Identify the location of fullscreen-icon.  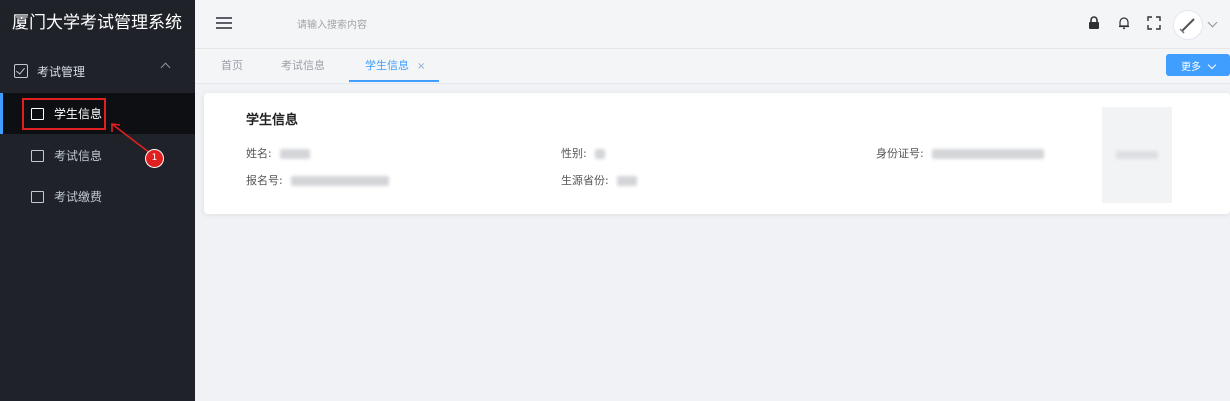
(1154, 23).